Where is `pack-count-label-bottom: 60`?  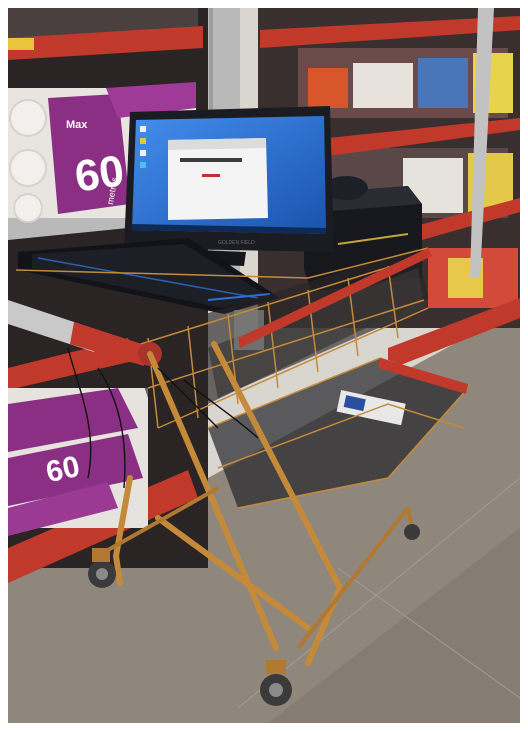
pack-count-label-bottom: 60 is located at coordinates (63, 469).